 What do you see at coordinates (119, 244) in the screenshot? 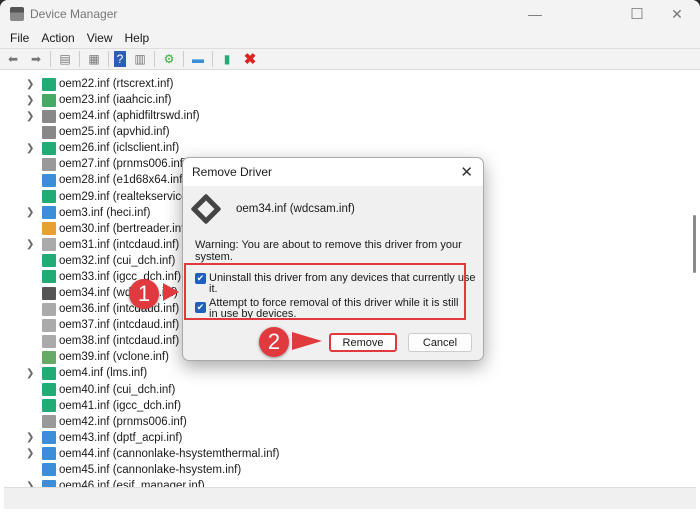
I see `tree-item-label: oem31.inf (intcdaud.inf)` at bounding box center [119, 244].